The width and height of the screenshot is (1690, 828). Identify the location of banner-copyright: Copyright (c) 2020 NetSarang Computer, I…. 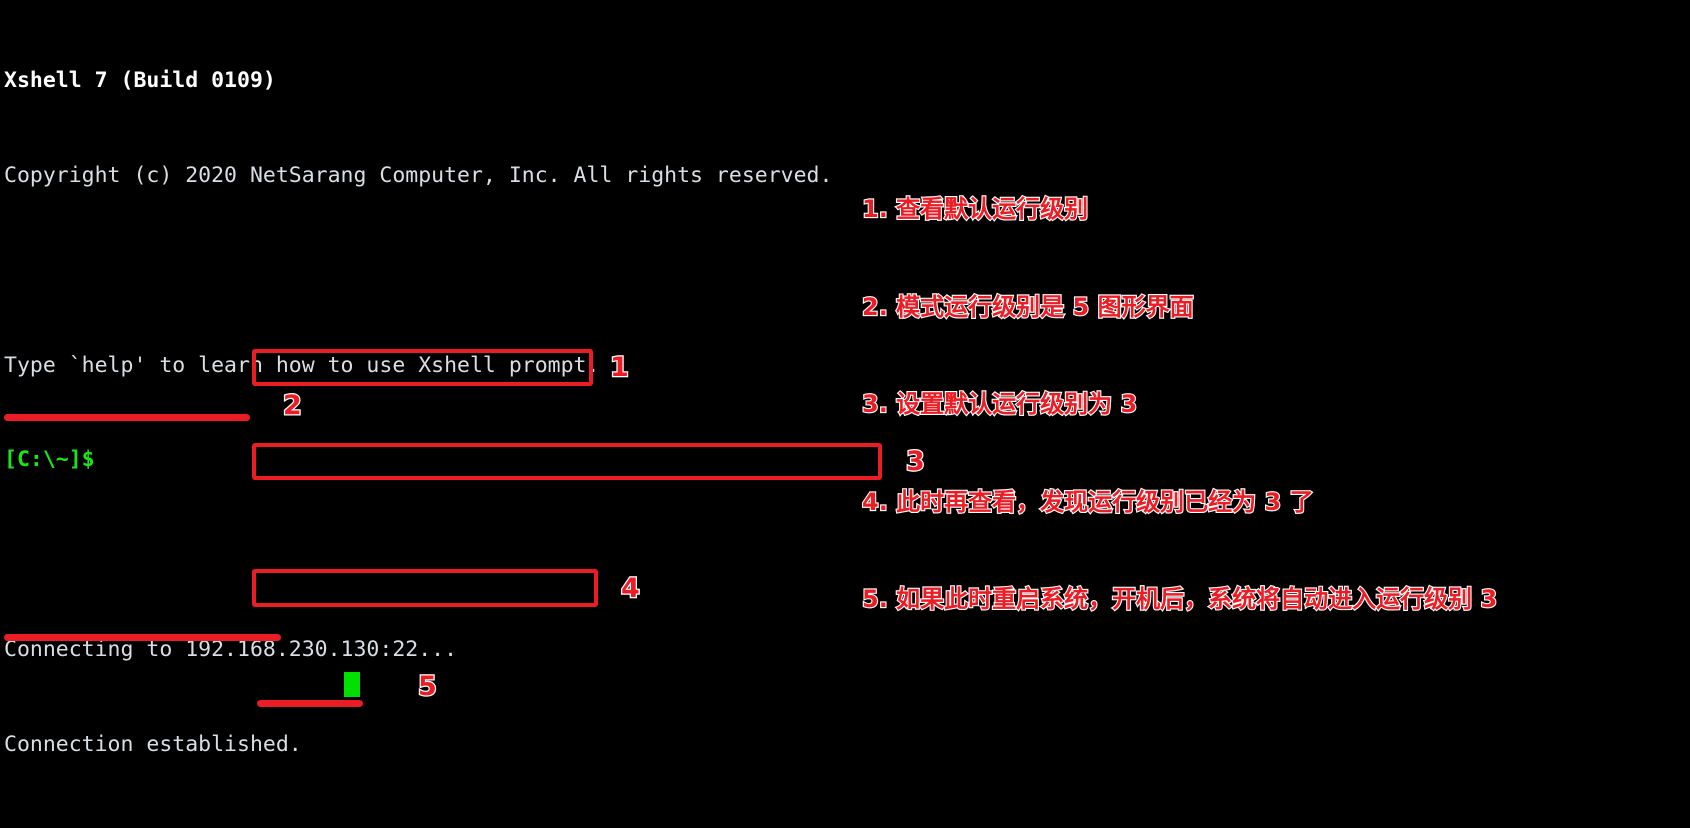
(418, 175).